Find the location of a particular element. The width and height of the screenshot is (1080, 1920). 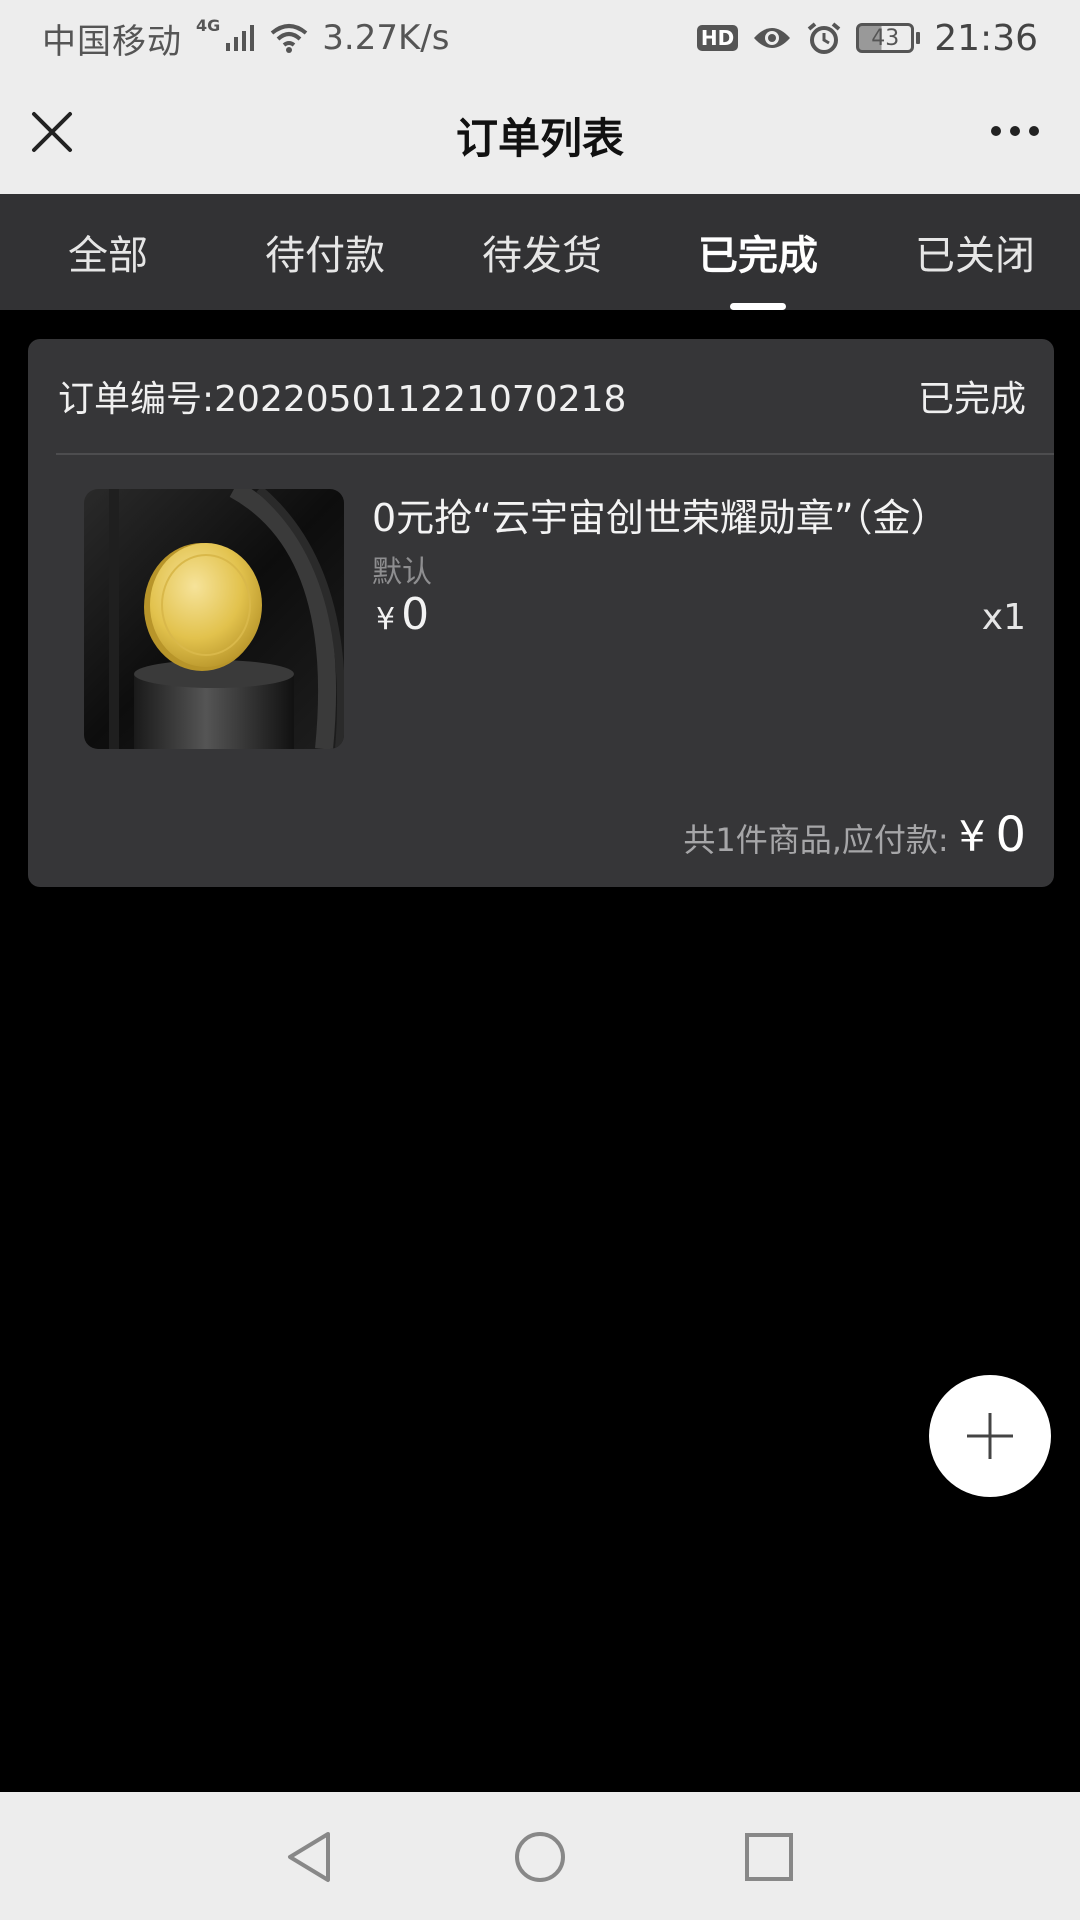

back-icon is located at coordinates (309, 1857).